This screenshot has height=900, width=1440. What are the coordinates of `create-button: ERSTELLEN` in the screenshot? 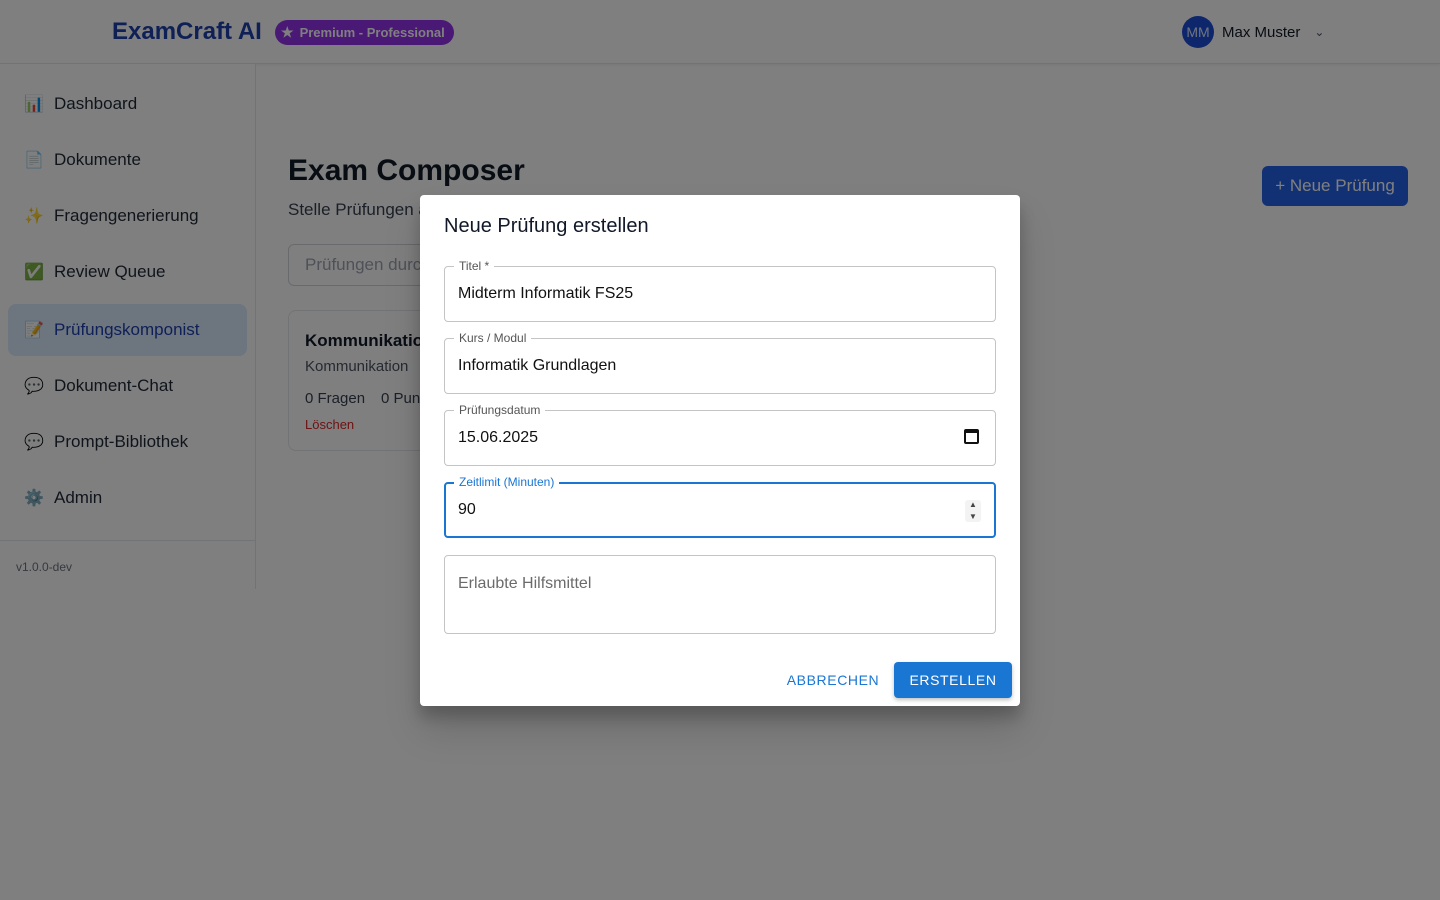 It's located at (953, 680).